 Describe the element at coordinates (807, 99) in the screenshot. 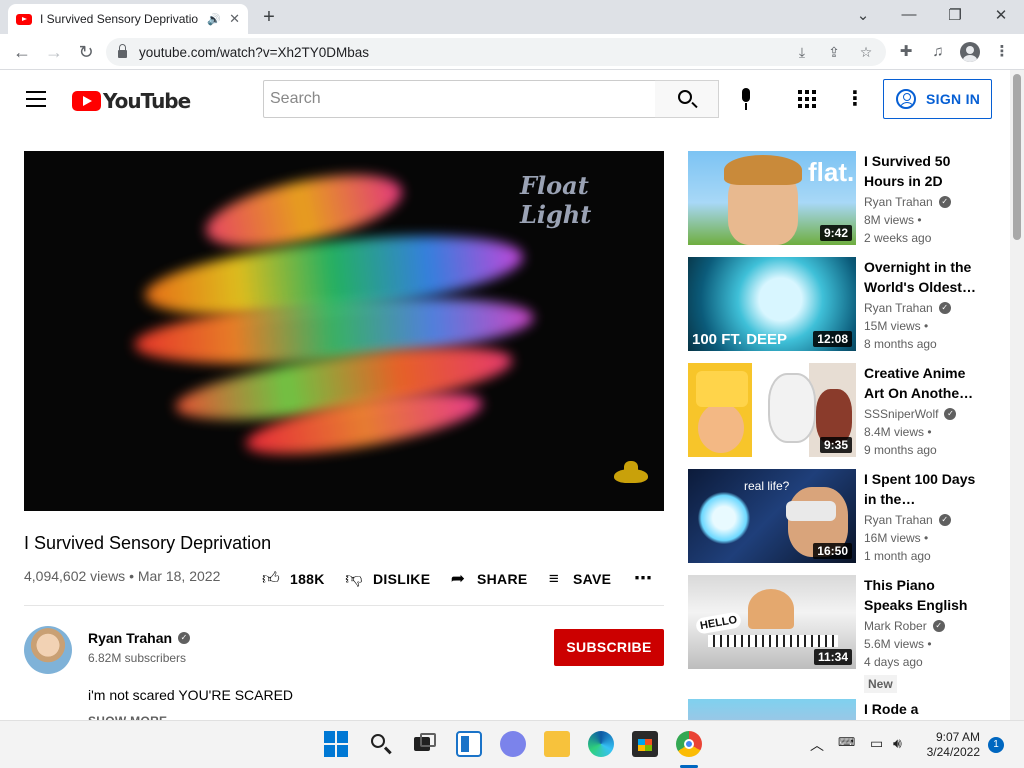

I see `youtube-apps-grid-icon` at that location.